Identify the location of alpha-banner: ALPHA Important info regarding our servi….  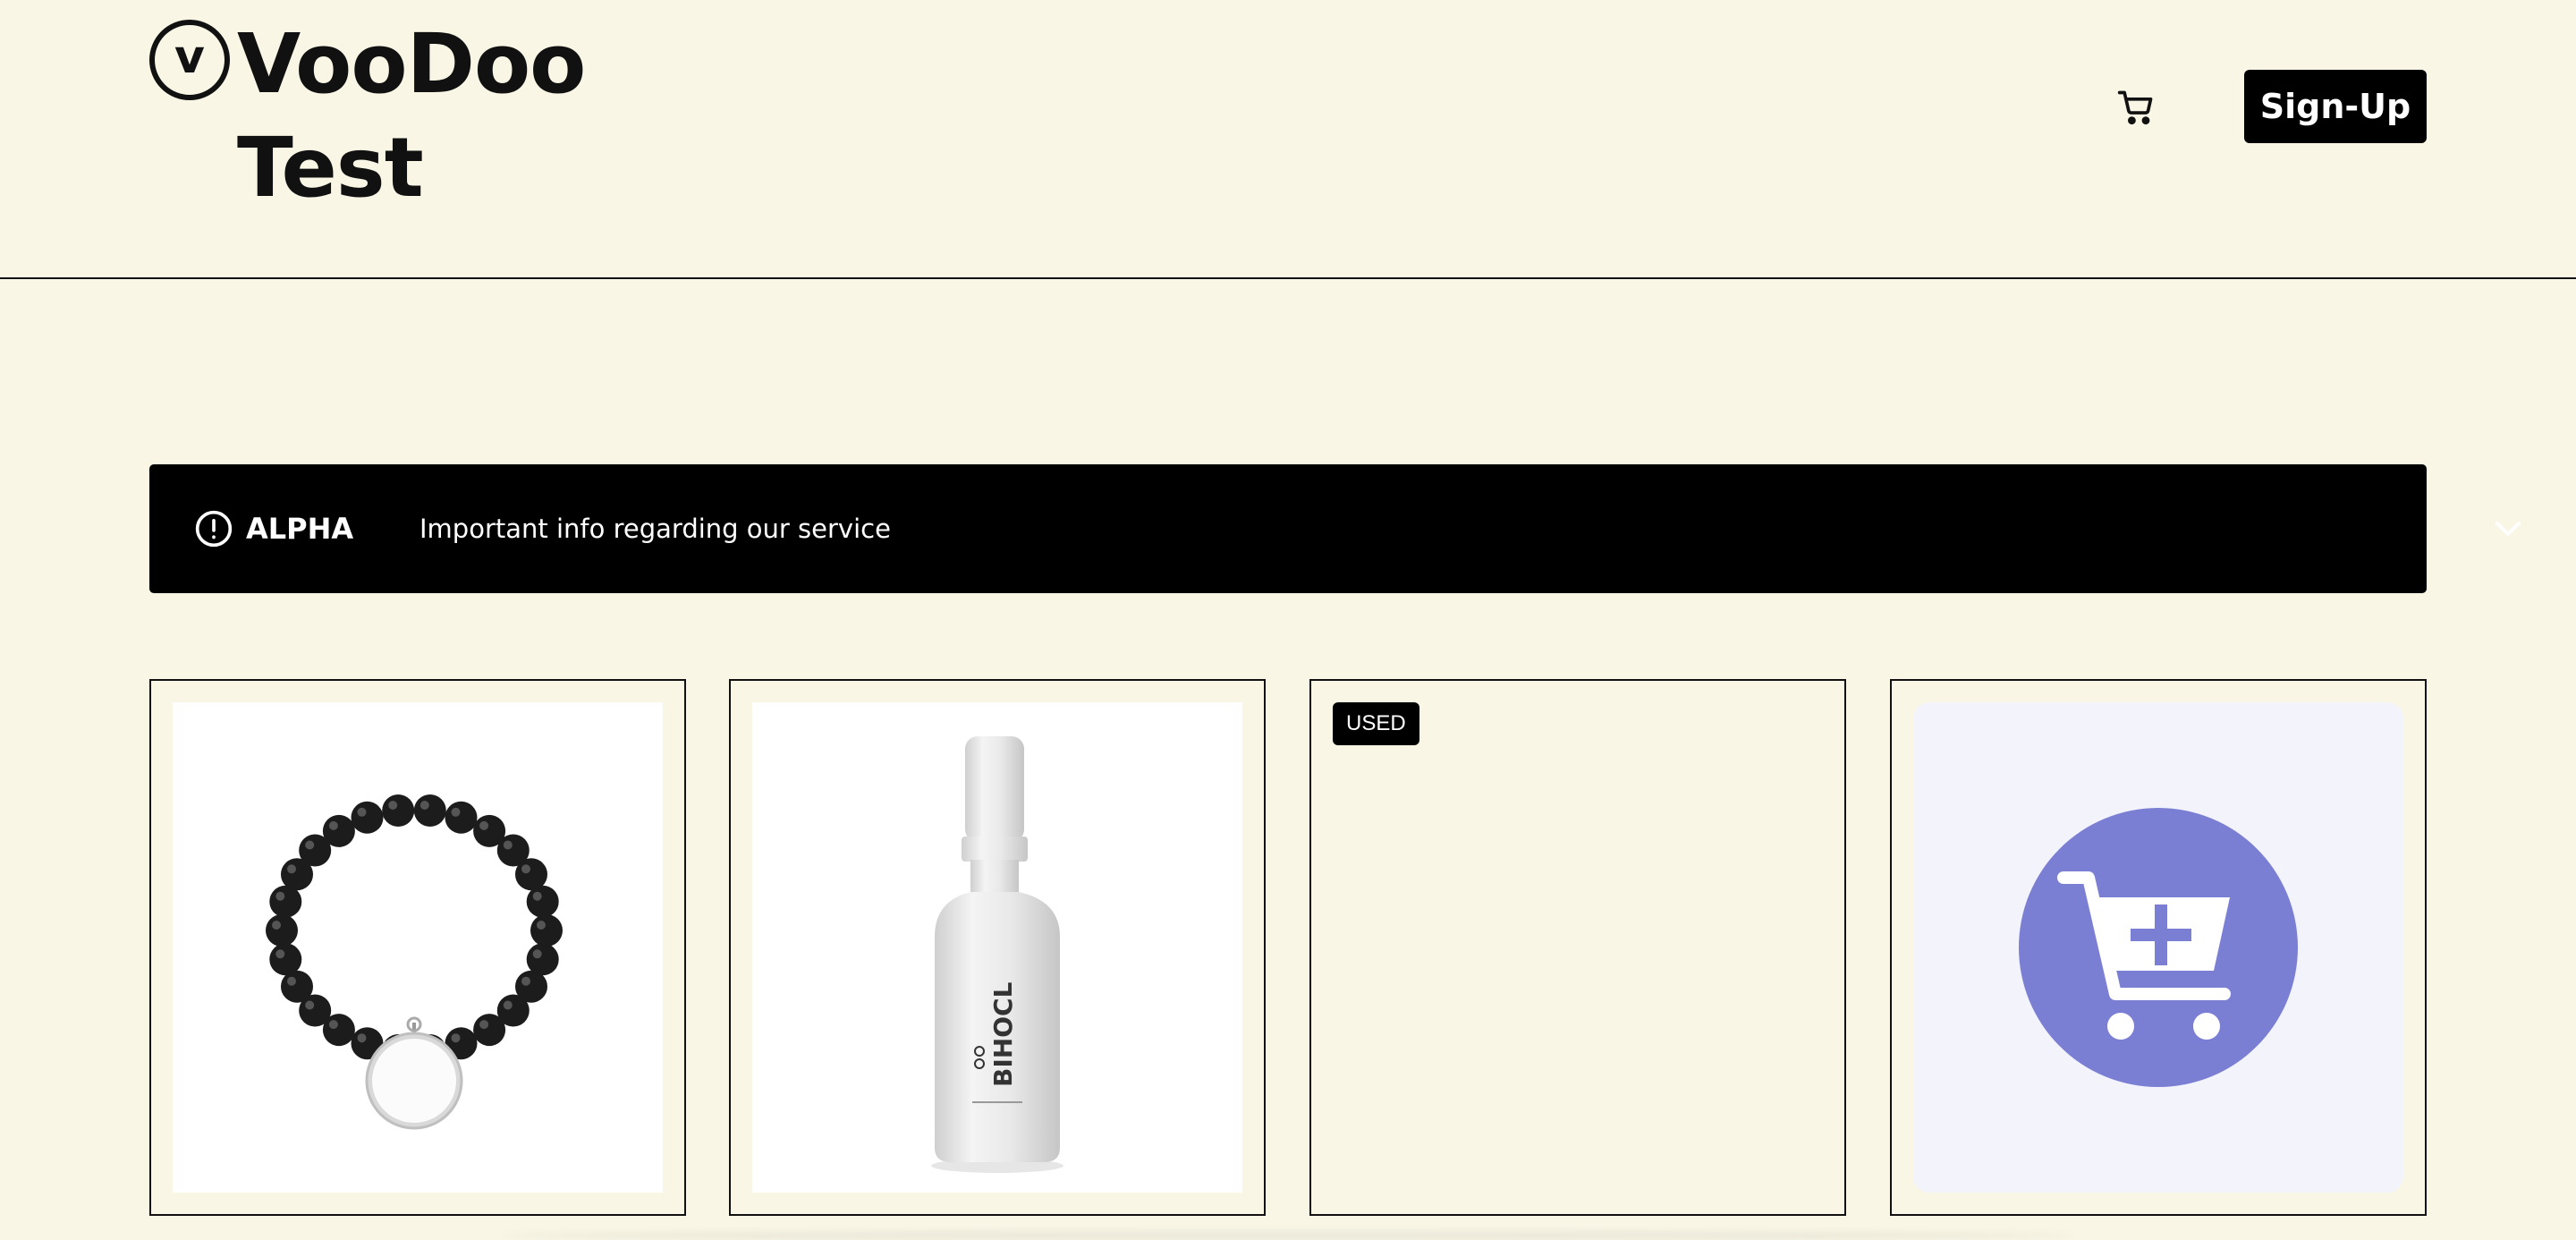
(1335, 528).